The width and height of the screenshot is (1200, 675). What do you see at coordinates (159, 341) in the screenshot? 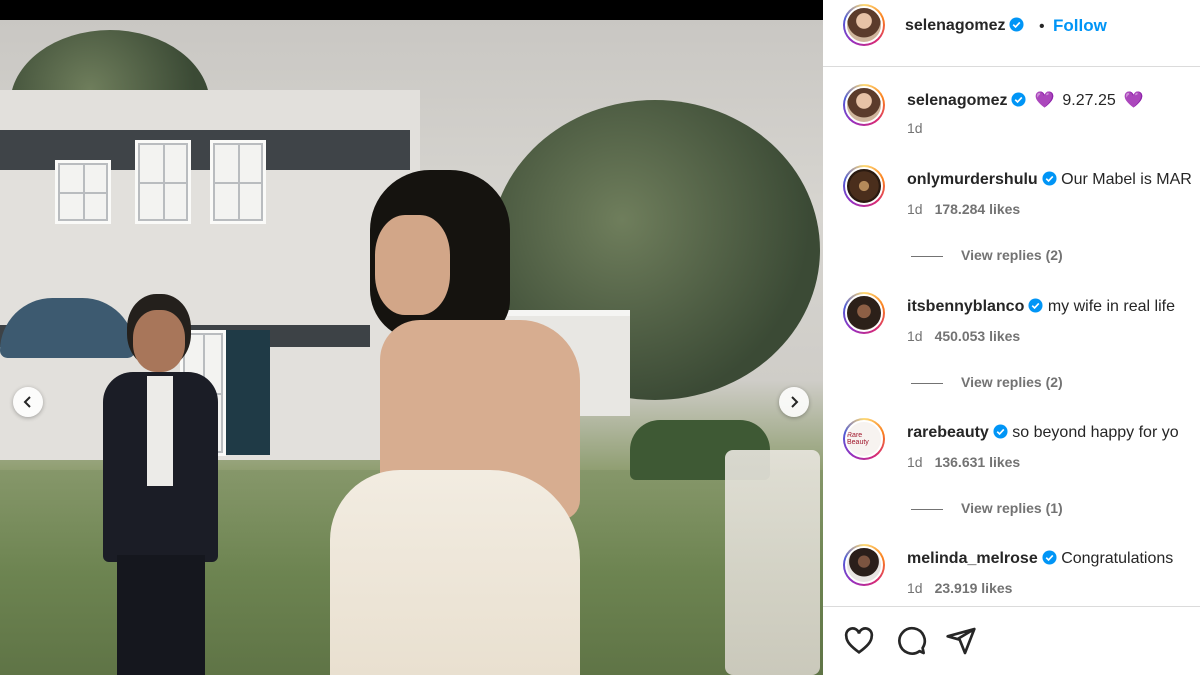
I see `groom-head` at bounding box center [159, 341].